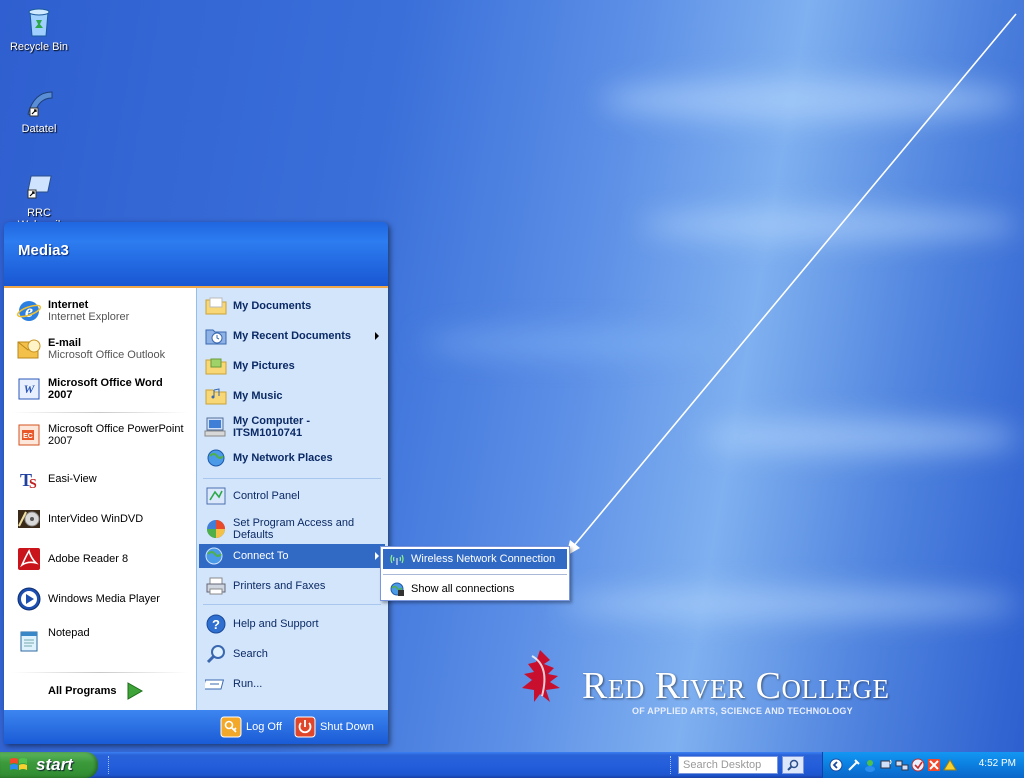  I want to click on system-tray: 4:52 PM, so click(923, 765).